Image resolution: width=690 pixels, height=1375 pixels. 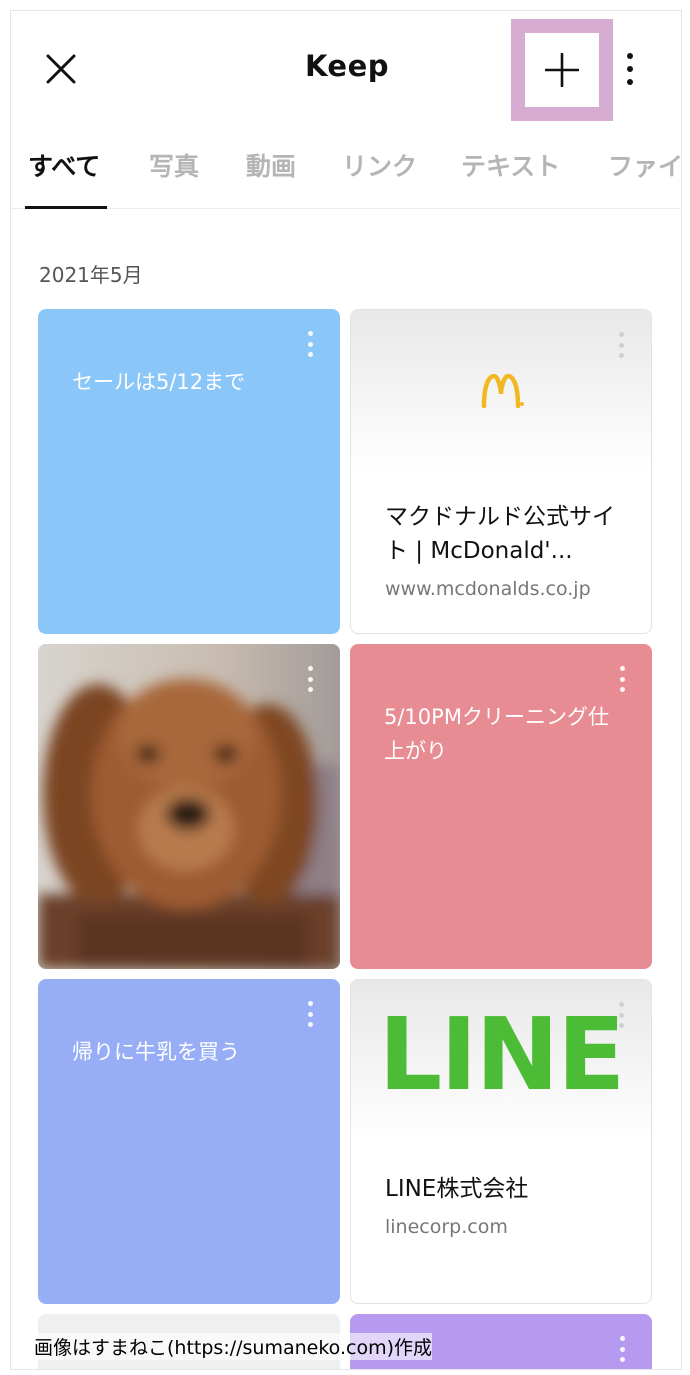 I want to click on link-card: LINE LINE株式会社 linecorp.com, so click(x=501, y=1141).